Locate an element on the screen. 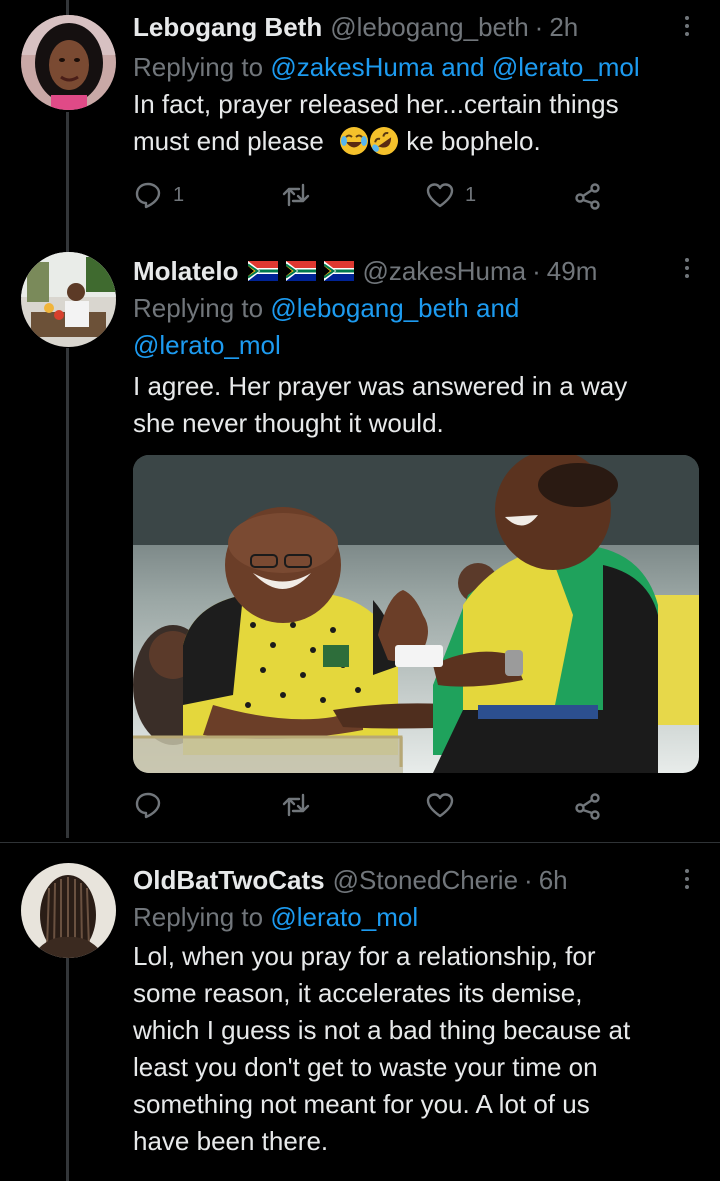 Image resolution: width=720 pixels, height=1181 pixels. reply-button is located at coordinates (153, 805).